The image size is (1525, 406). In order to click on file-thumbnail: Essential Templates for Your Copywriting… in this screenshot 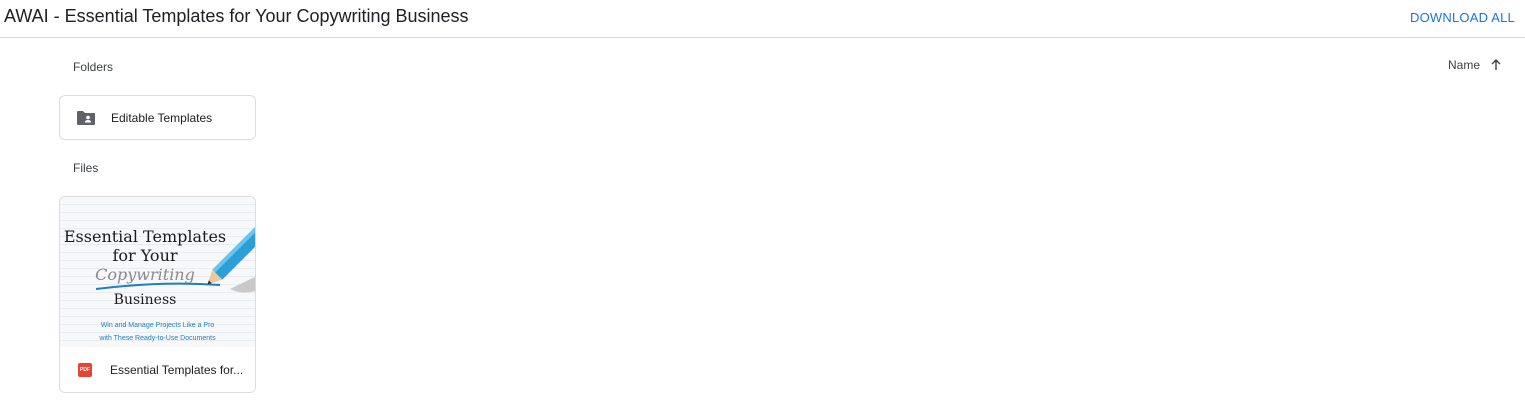, I will do `click(157, 272)`.